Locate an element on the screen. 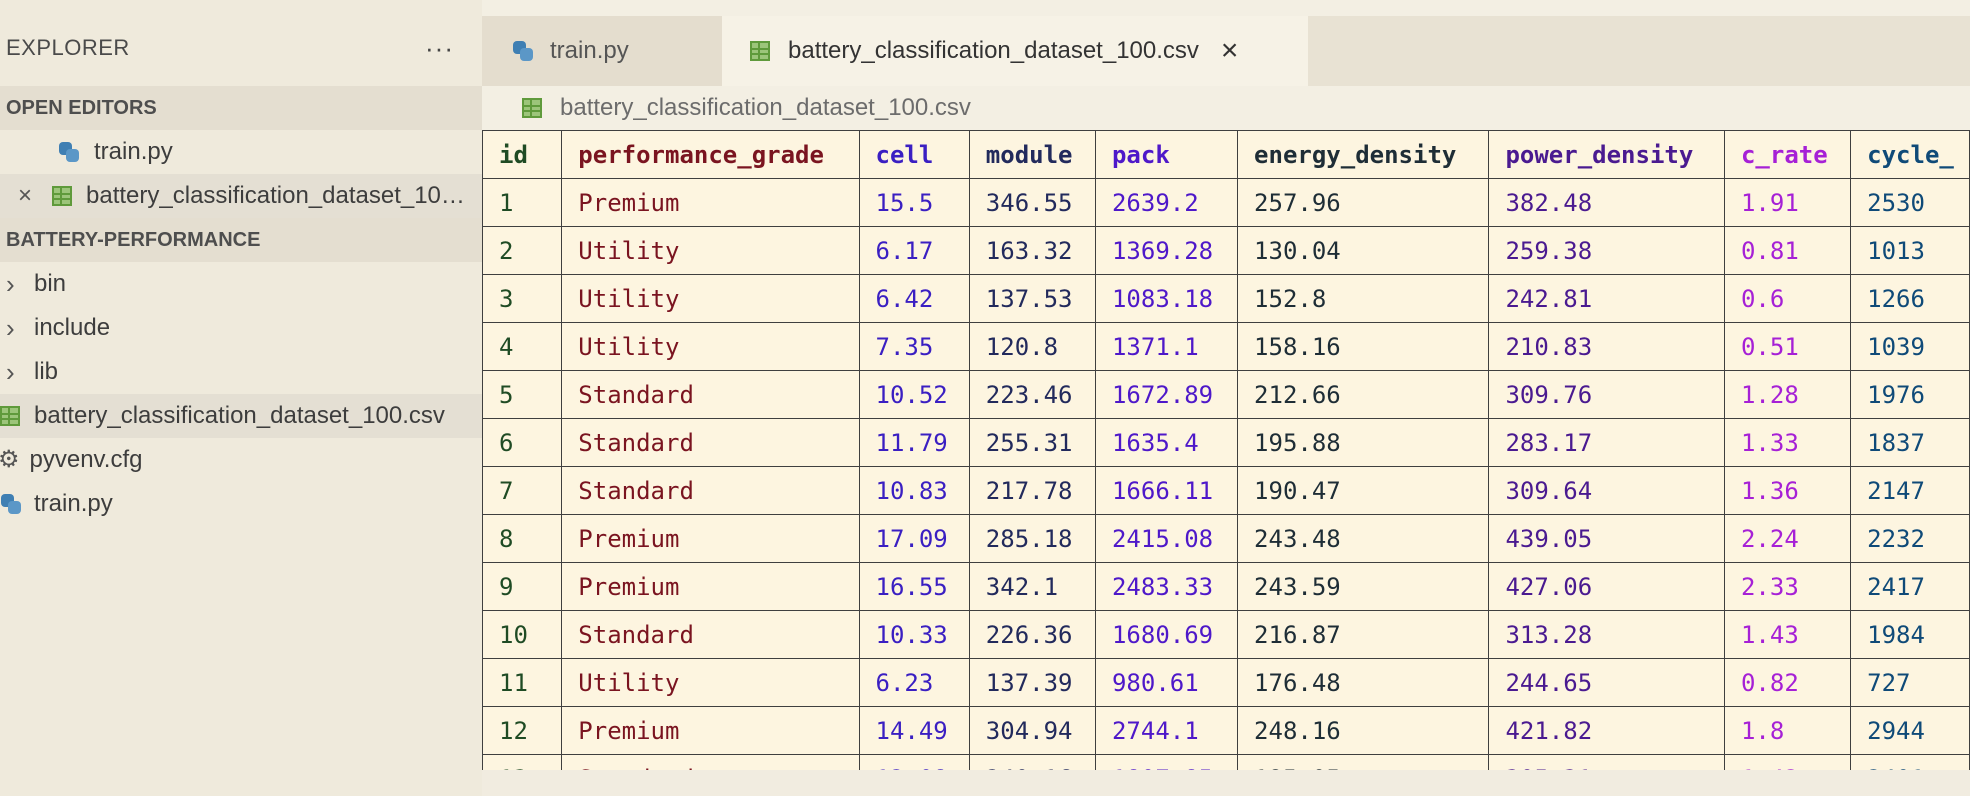 The width and height of the screenshot is (1970, 796). table-cell-c-rate: 1.43 is located at coordinates (1787, 634).